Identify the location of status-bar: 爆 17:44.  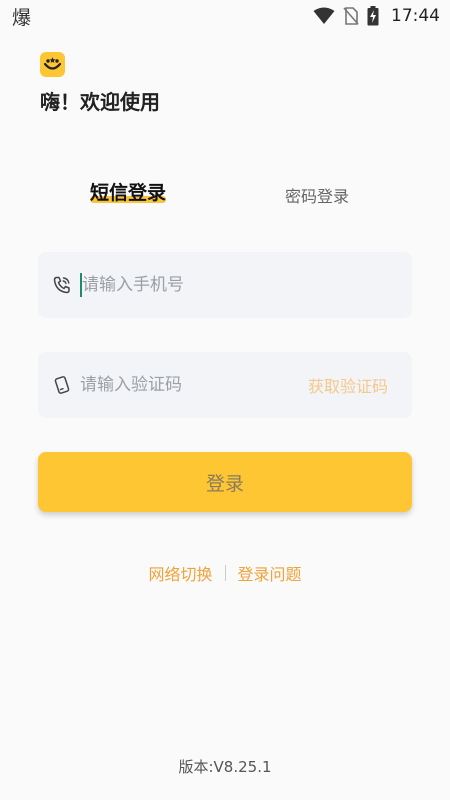
(225, 16).